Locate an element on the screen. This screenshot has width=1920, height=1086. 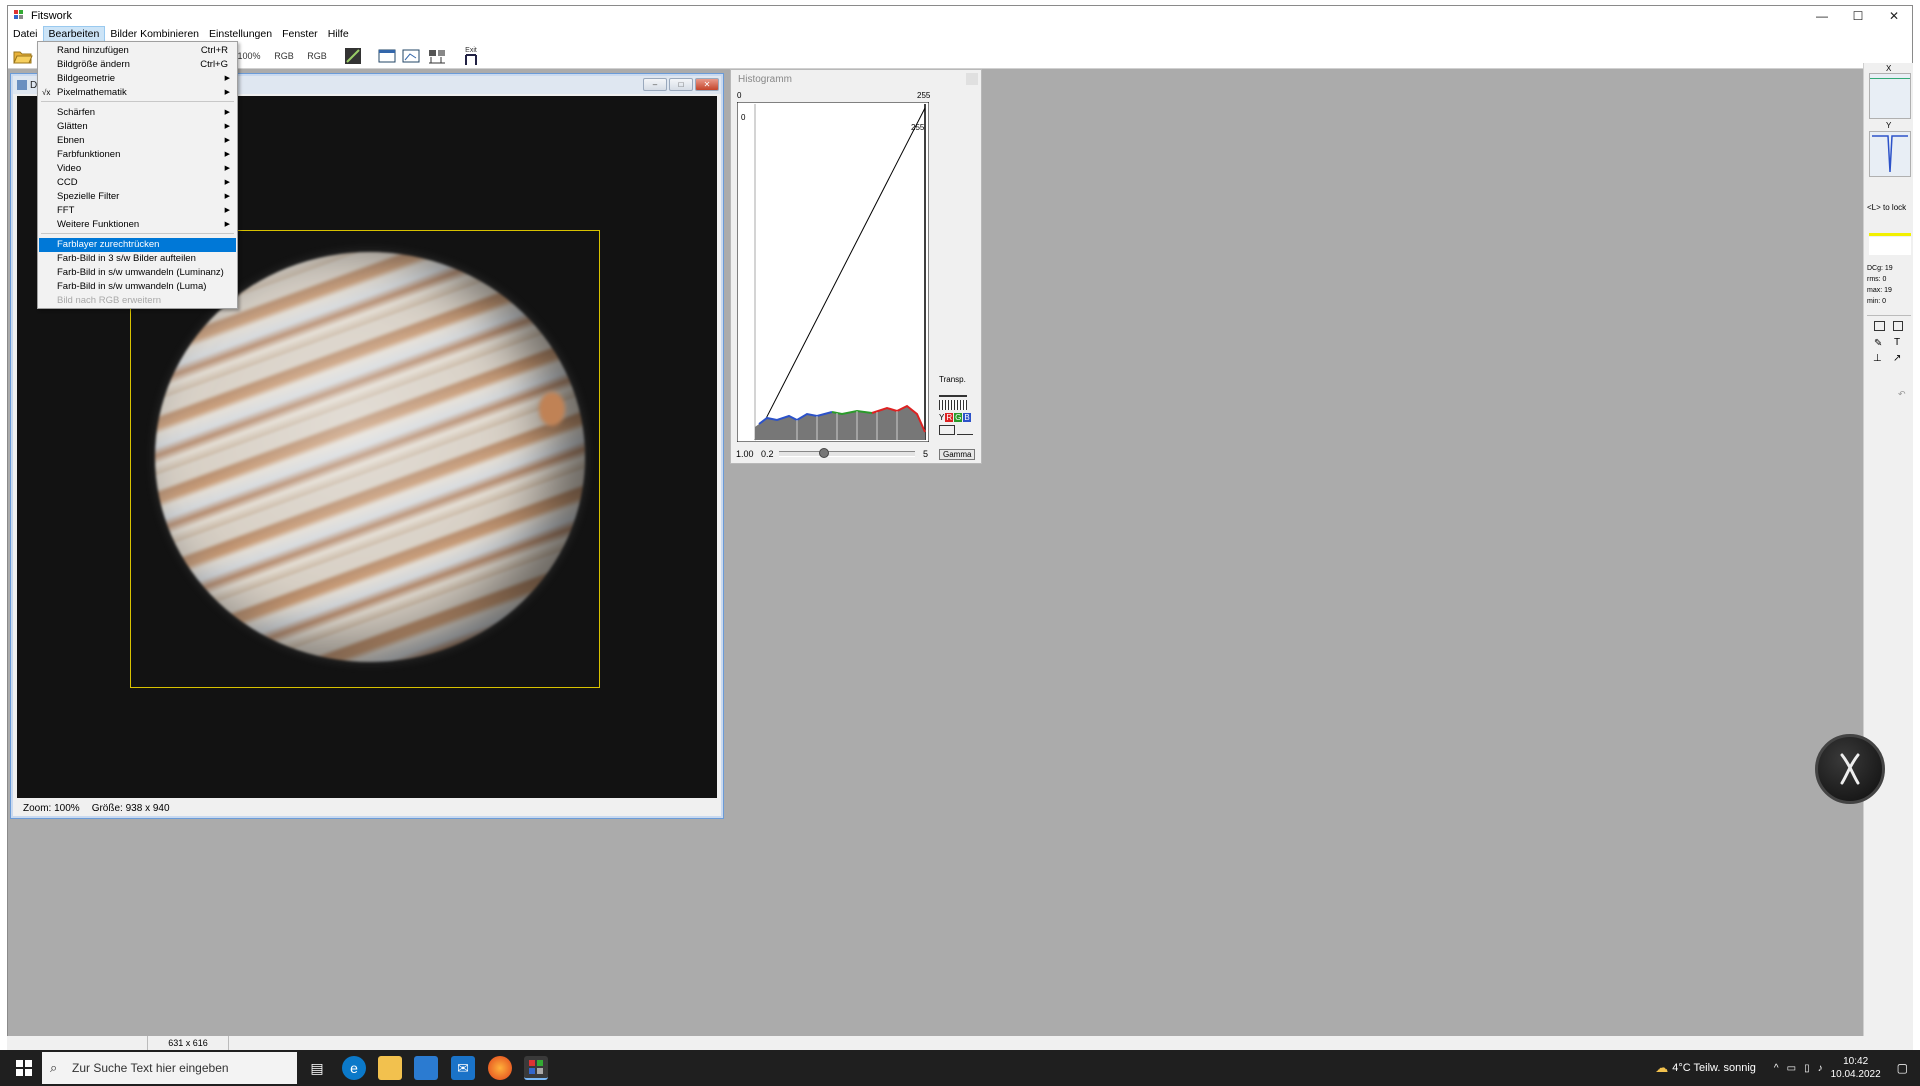
stat-dcg: DCg: 19 is located at coordinates (1880, 268).